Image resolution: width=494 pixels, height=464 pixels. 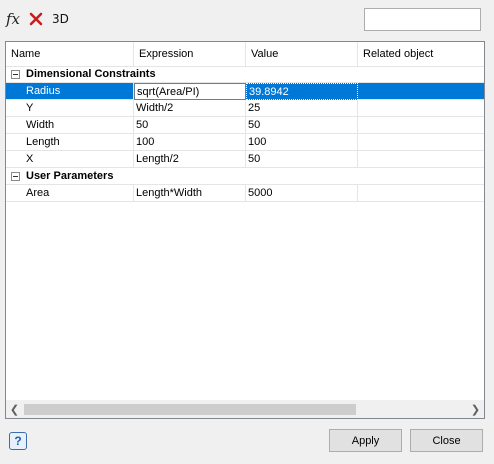 What do you see at coordinates (190, 159) in the screenshot?
I see `param-expression: Length/2` at bounding box center [190, 159].